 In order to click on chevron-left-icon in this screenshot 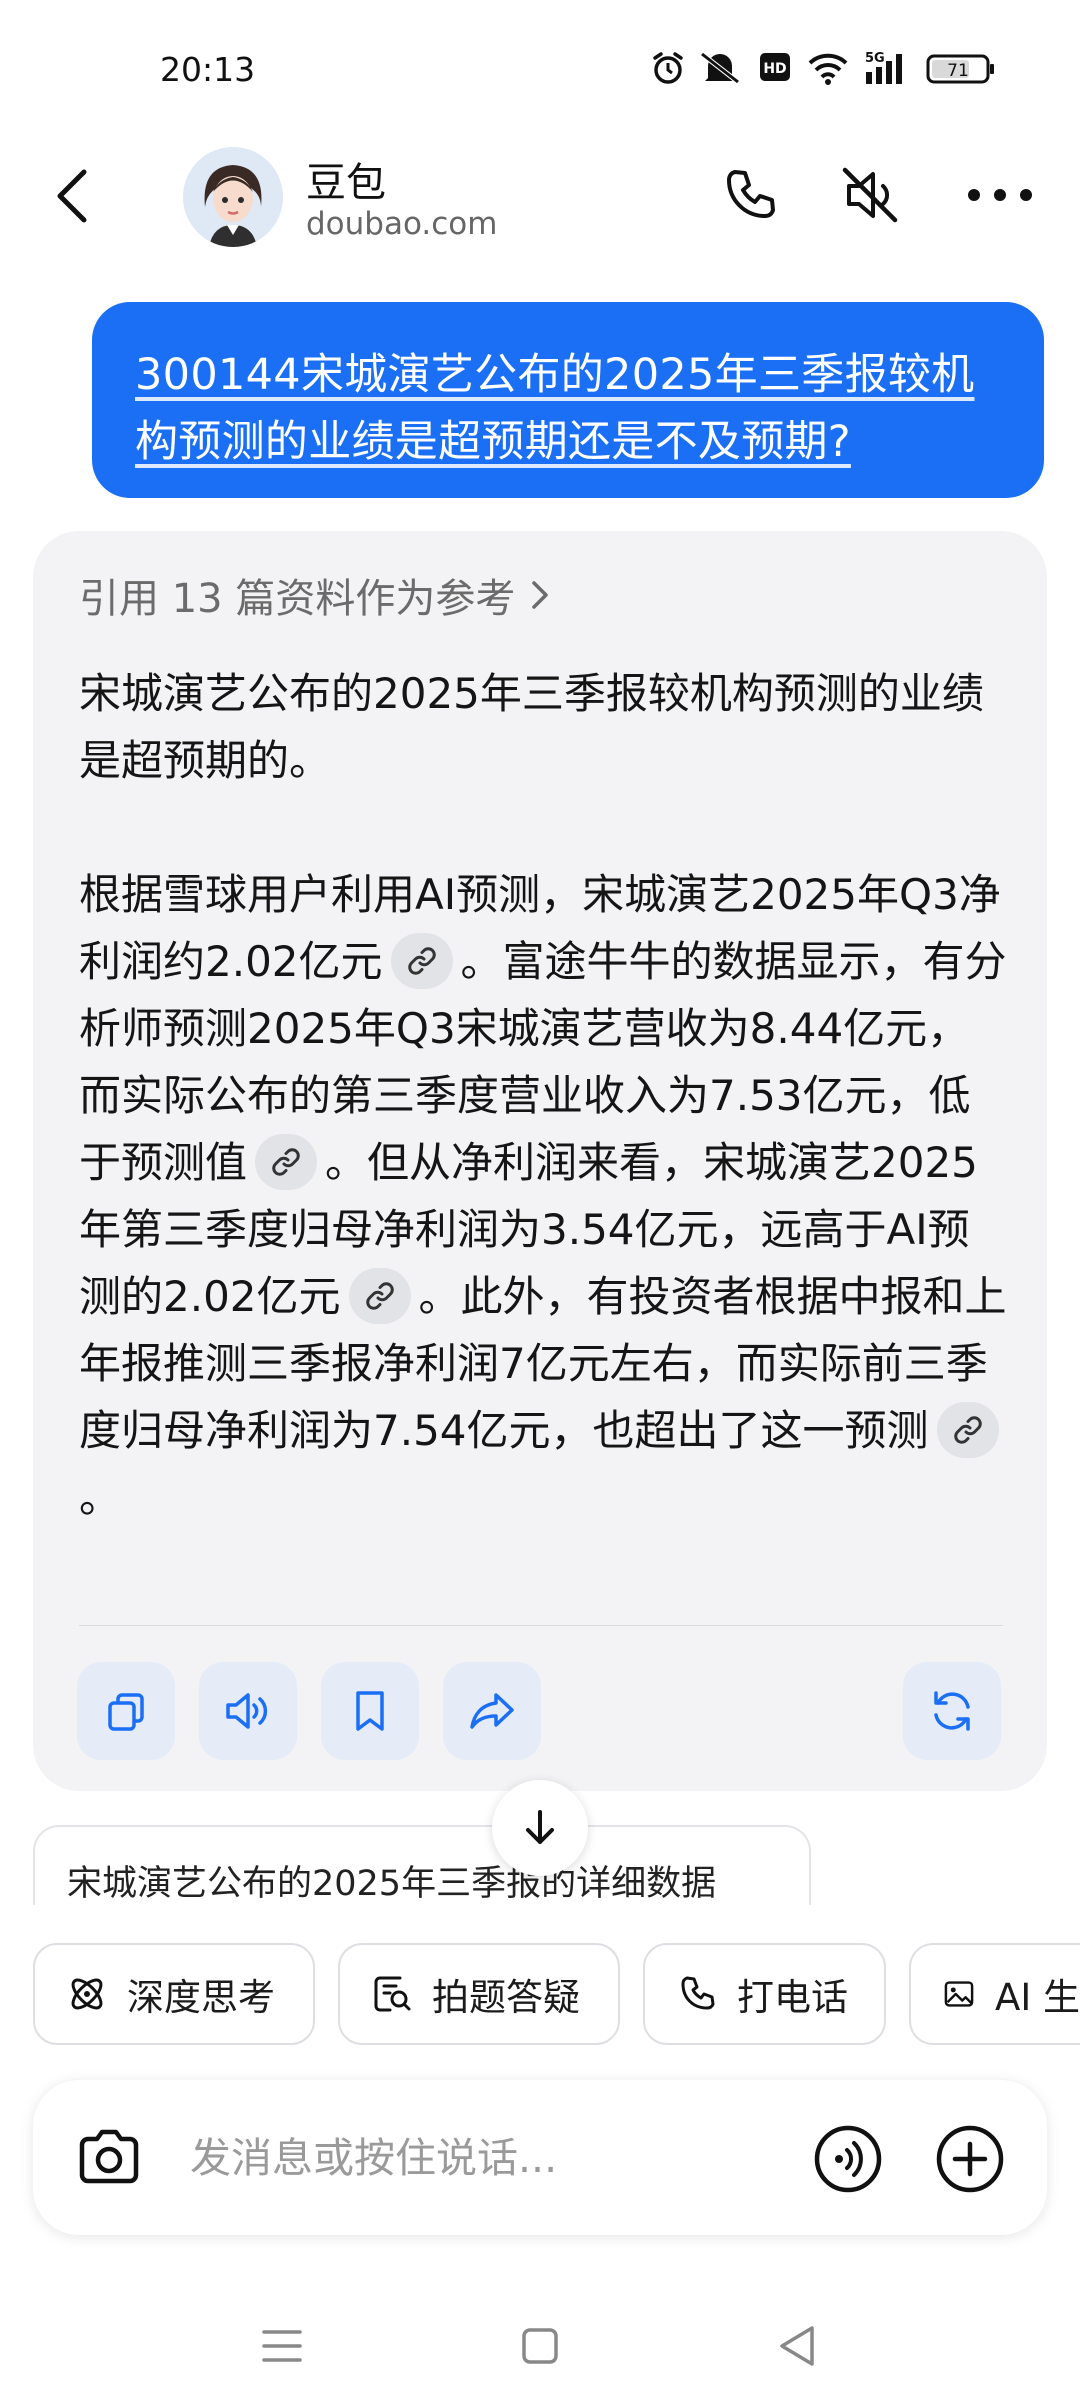, I will do `click(72, 196)`.